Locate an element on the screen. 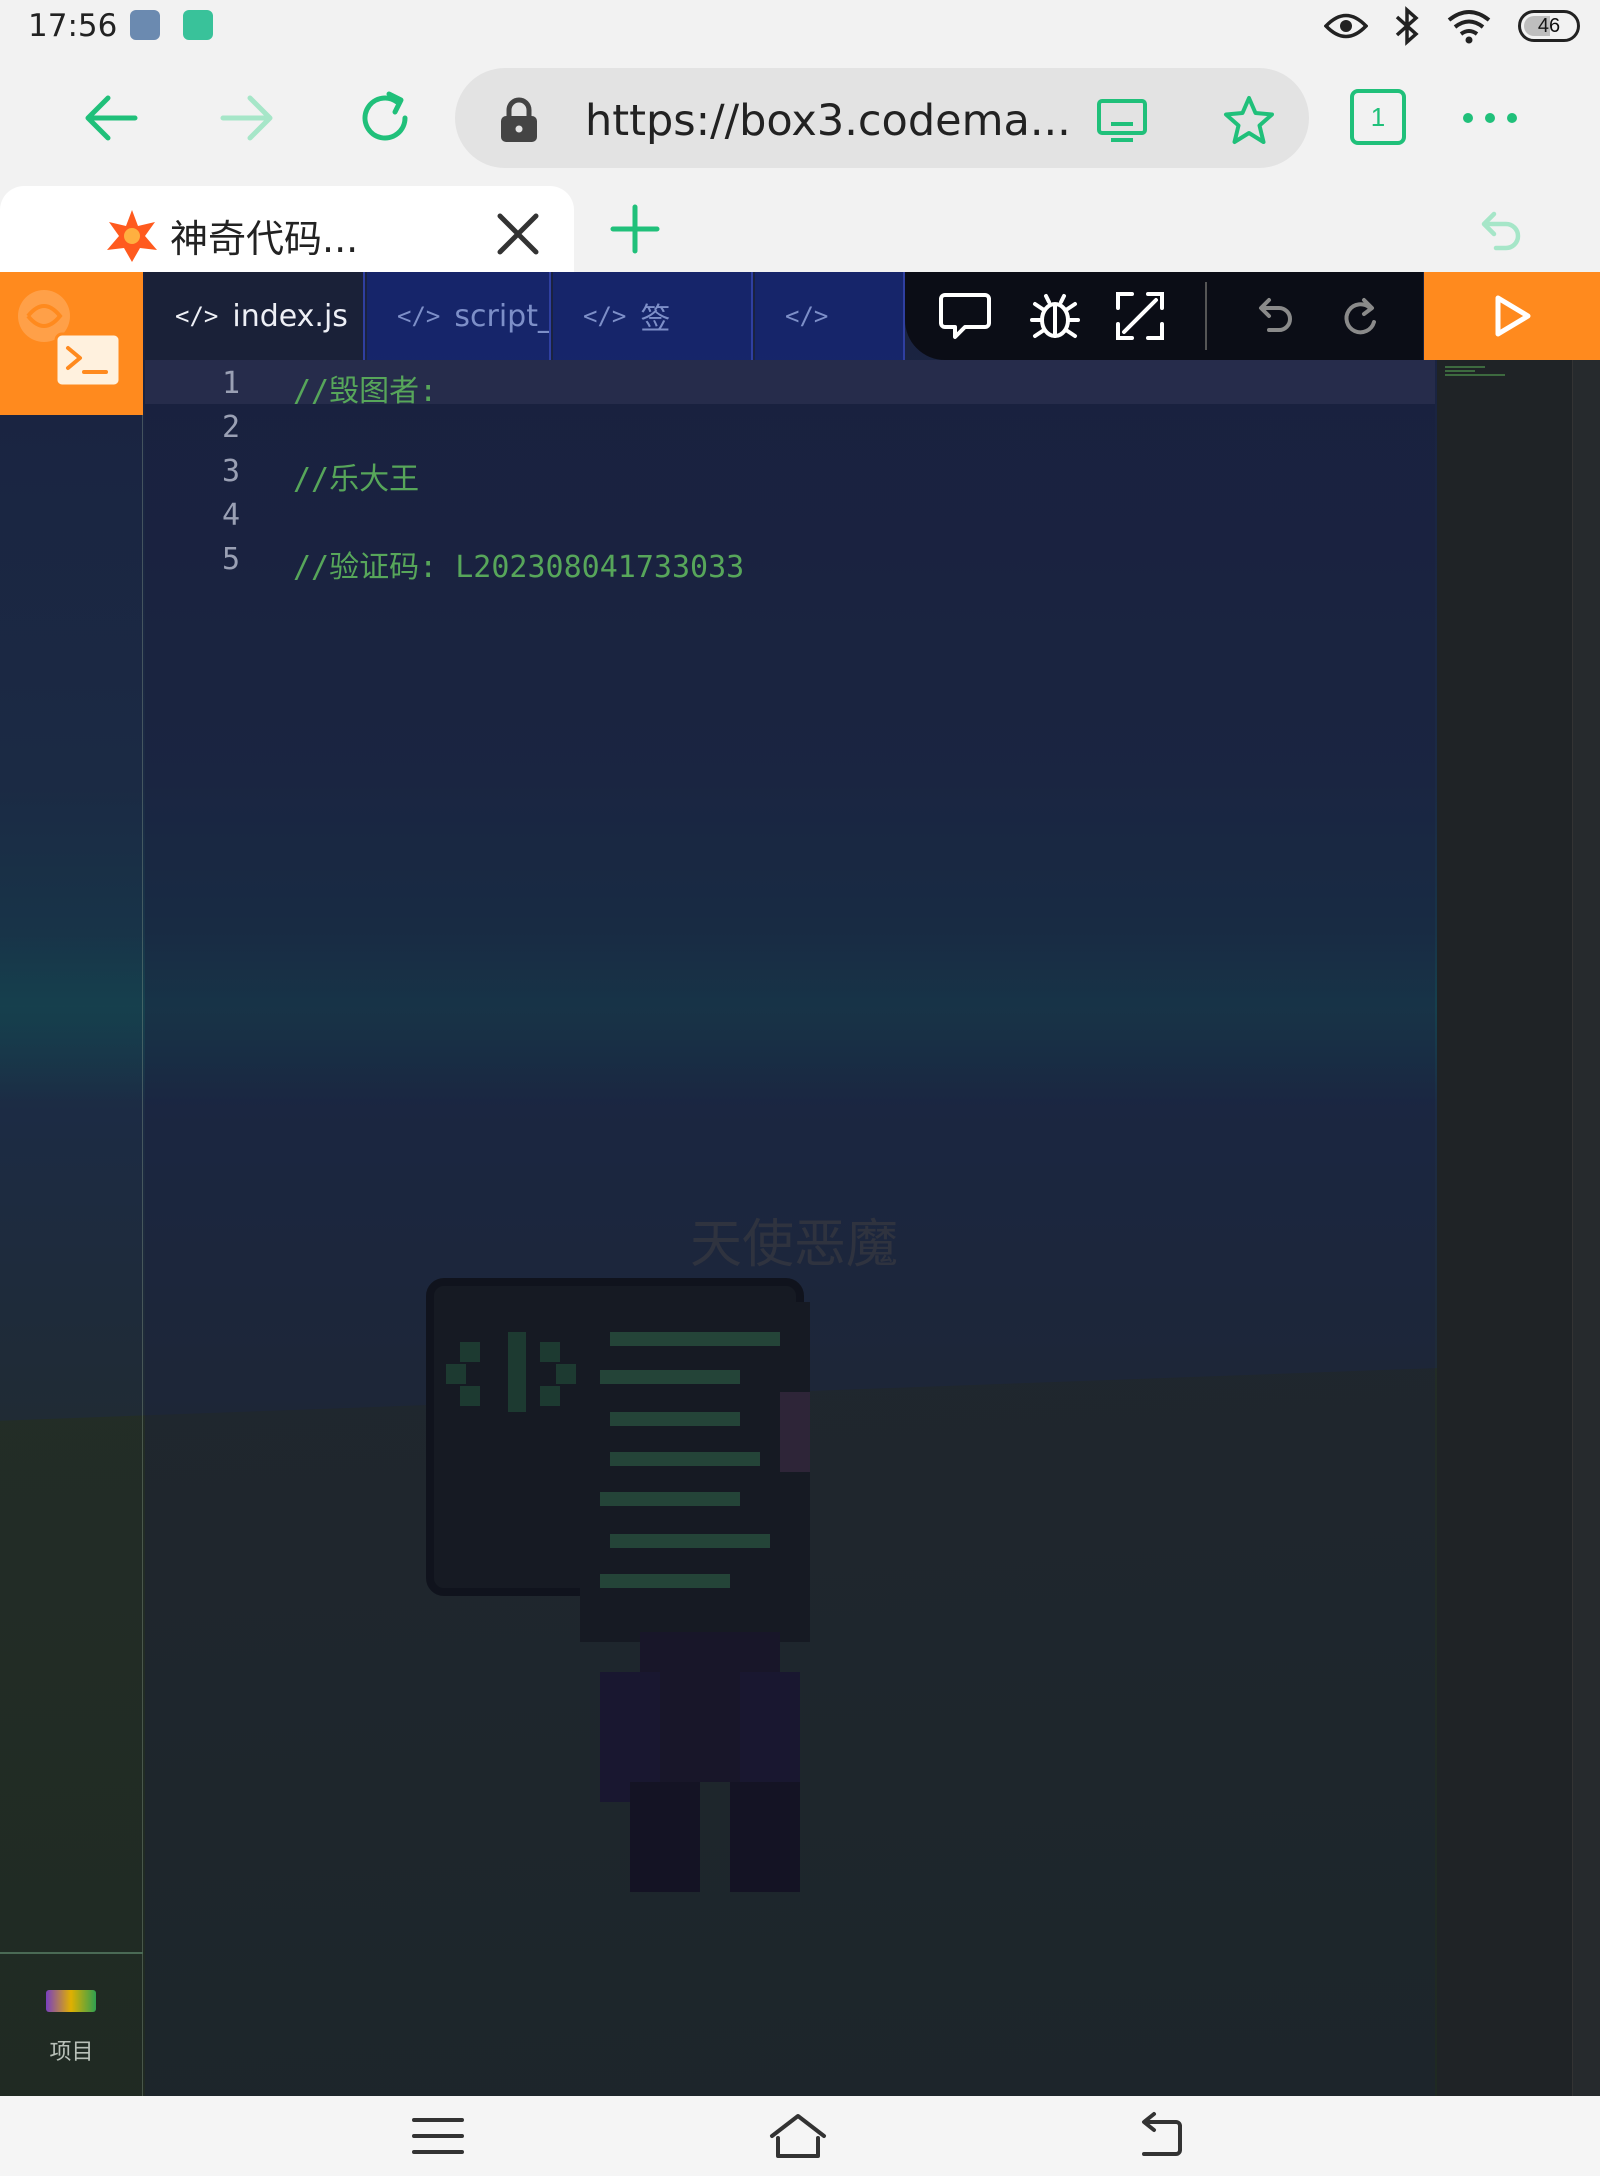 The width and height of the screenshot is (1600, 2176). line-number: 2 is located at coordinates (230, 427).